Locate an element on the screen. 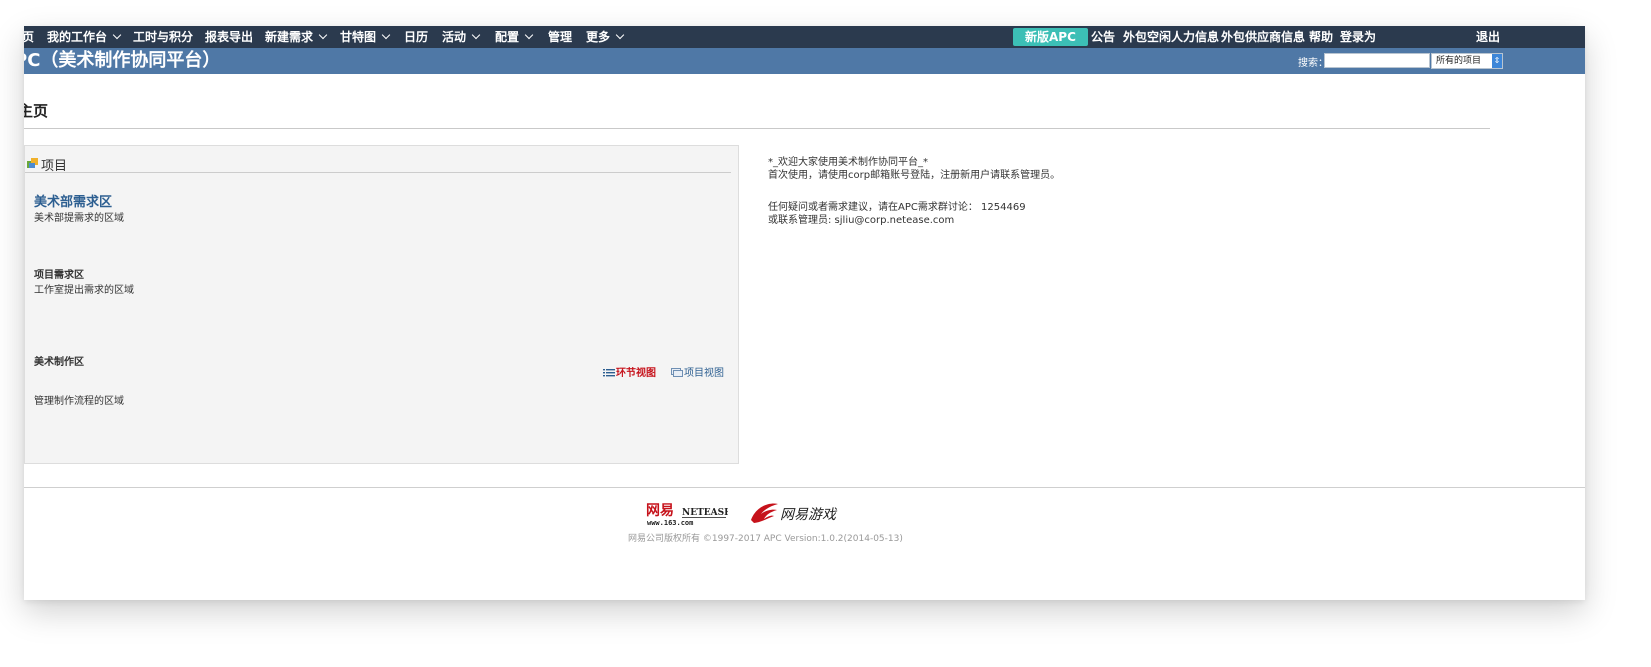 Image resolution: width=1651 pixels, height=667 pixels. nav-home: 页 is located at coordinates (29, 37).